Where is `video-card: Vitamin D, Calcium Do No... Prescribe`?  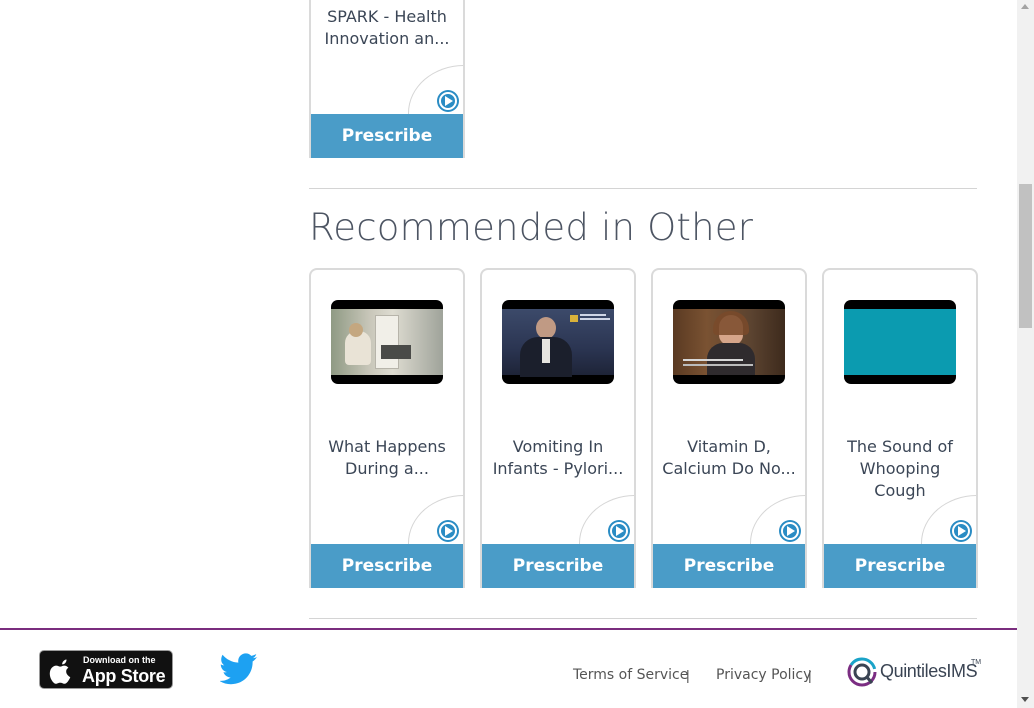
video-card: Vitamin D, Calcium Do No... Prescribe is located at coordinates (729, 428).